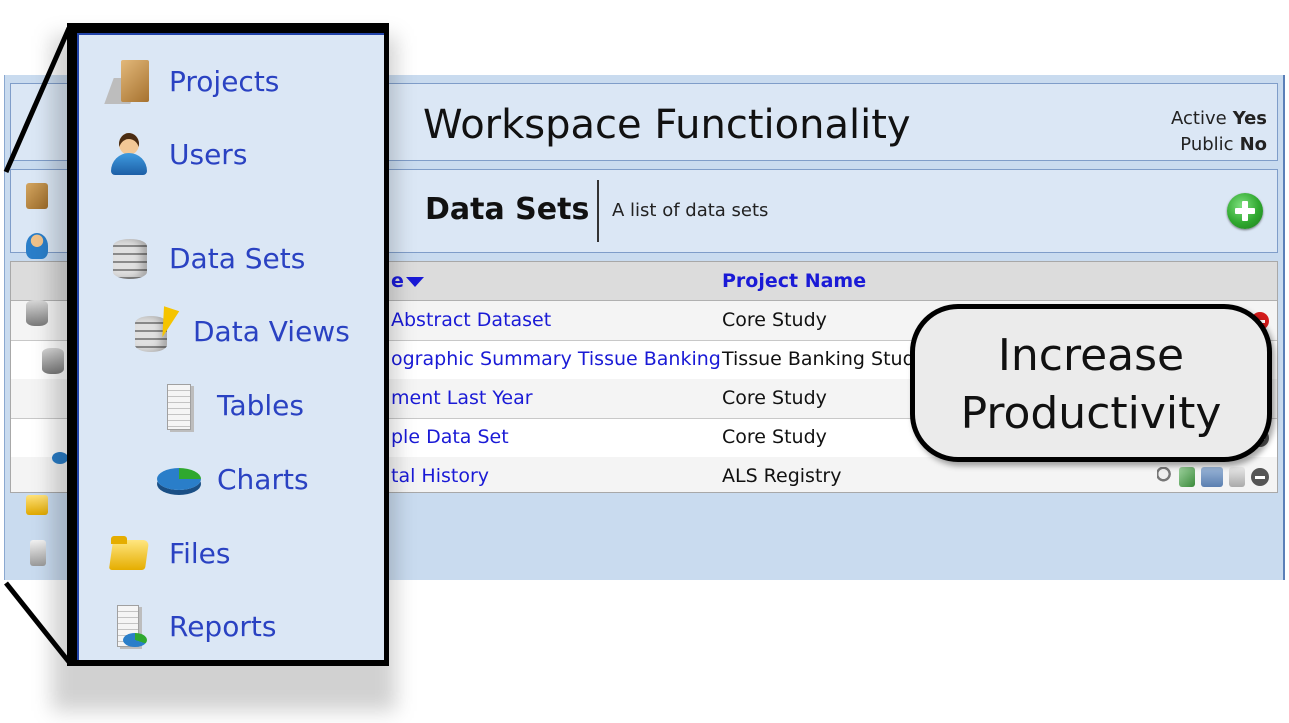  I want to click on sidebar-item-users: Users, so click(176, 154).